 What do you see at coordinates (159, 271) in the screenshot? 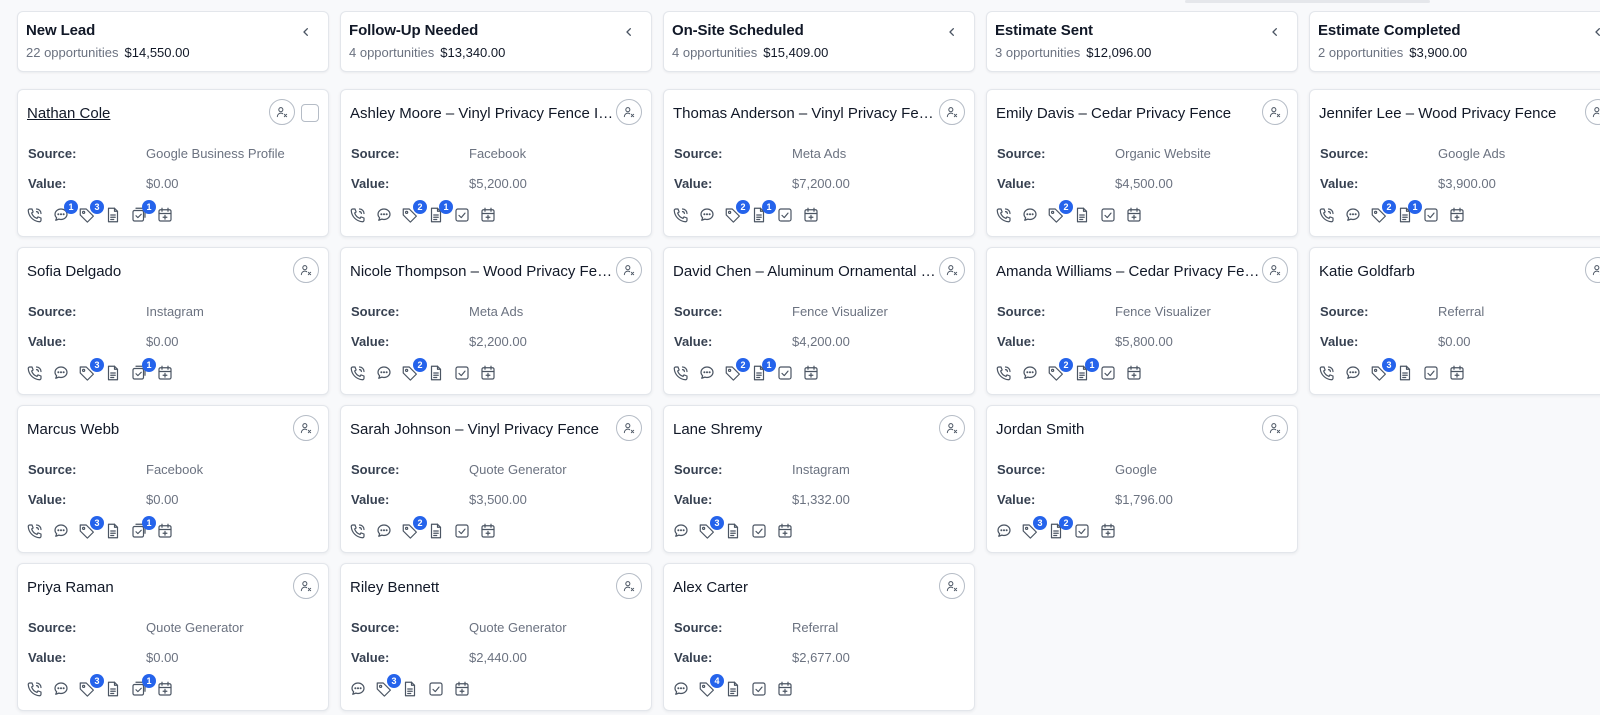
I see `opportunity-name: Sofia Delgado` at bounding box center [159, 271].